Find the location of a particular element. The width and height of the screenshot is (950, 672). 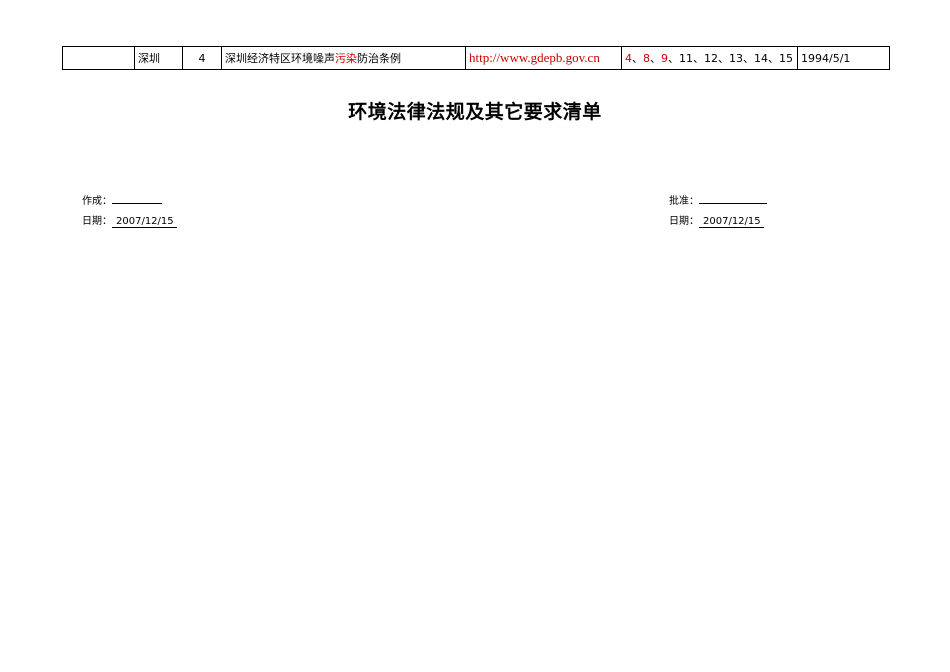

author-label: 作成： is located at coordinates (97, 201).